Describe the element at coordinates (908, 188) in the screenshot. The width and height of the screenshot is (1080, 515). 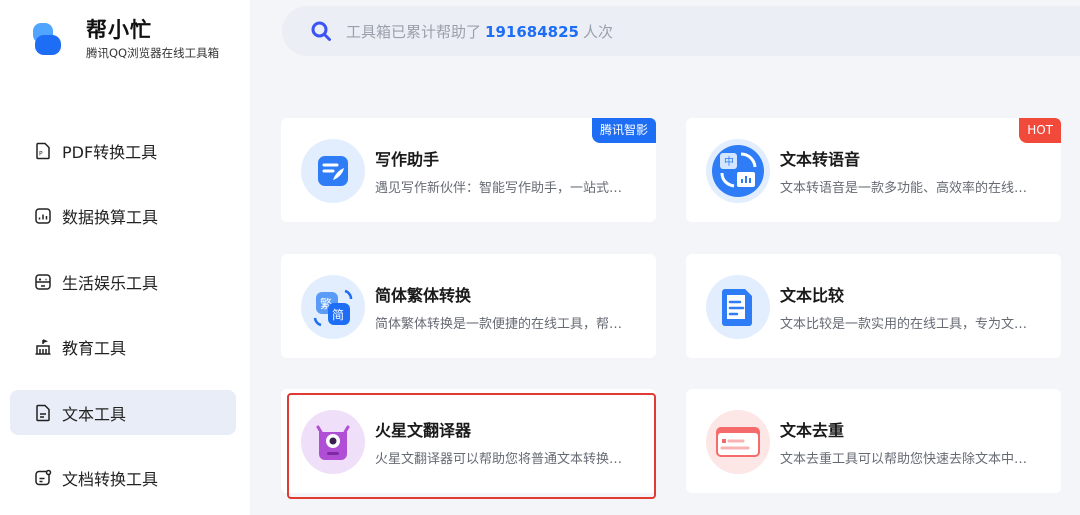
I see `card-desc: 文本转语音是一款多功能、高效率的在线工具` at that location.